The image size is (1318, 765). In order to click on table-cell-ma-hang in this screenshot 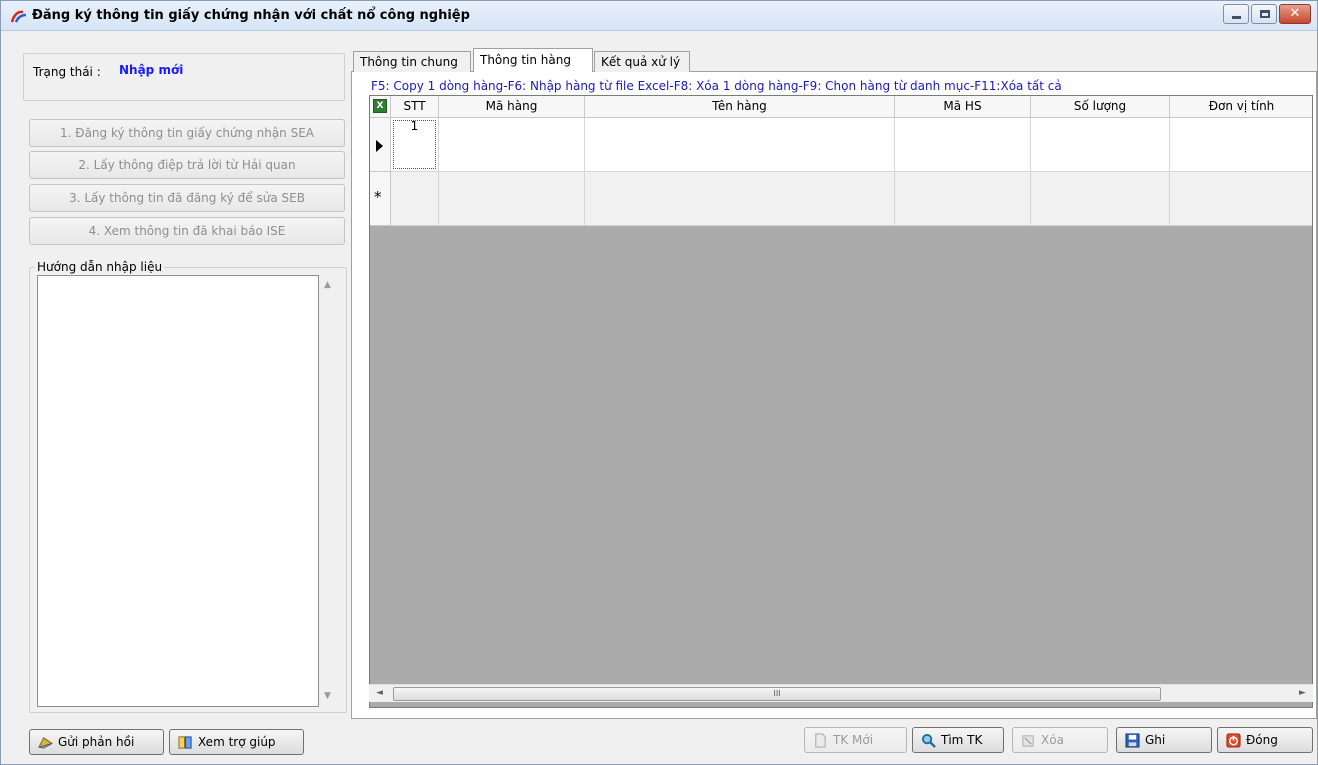, I will do `click(512, 145)`.